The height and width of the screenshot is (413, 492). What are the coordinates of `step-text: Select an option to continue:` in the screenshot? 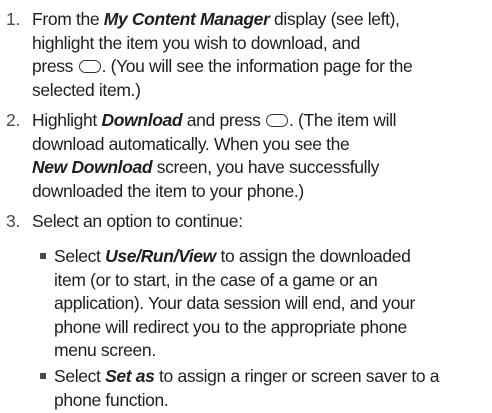 It's located at (258, 222).